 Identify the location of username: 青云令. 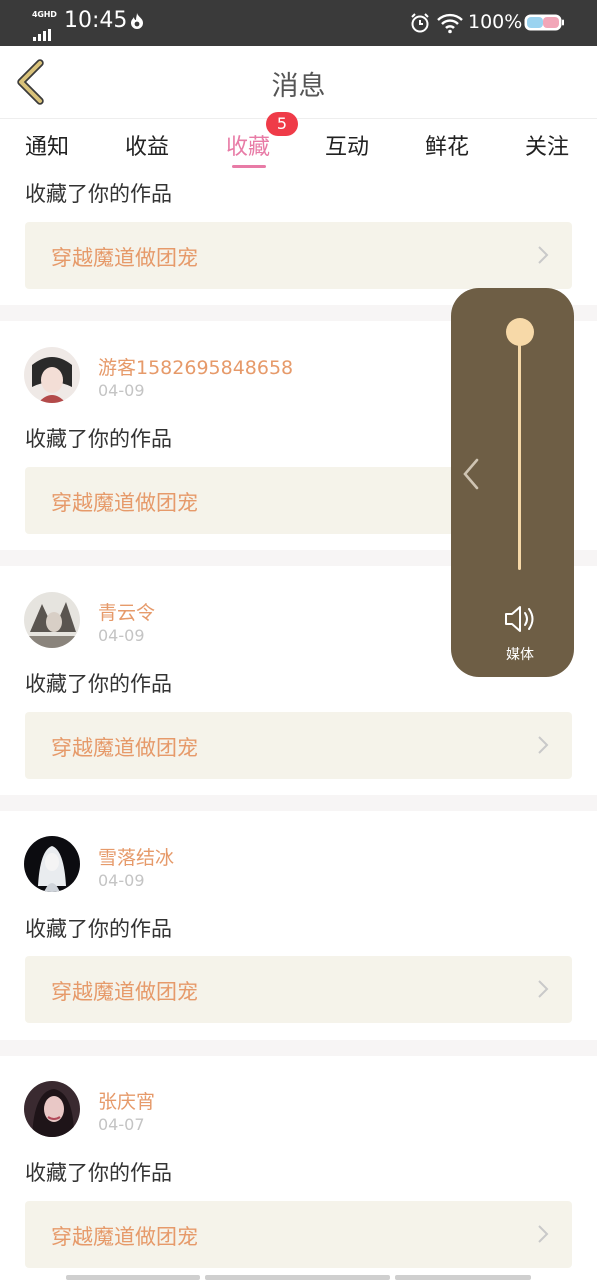
(126, 611).